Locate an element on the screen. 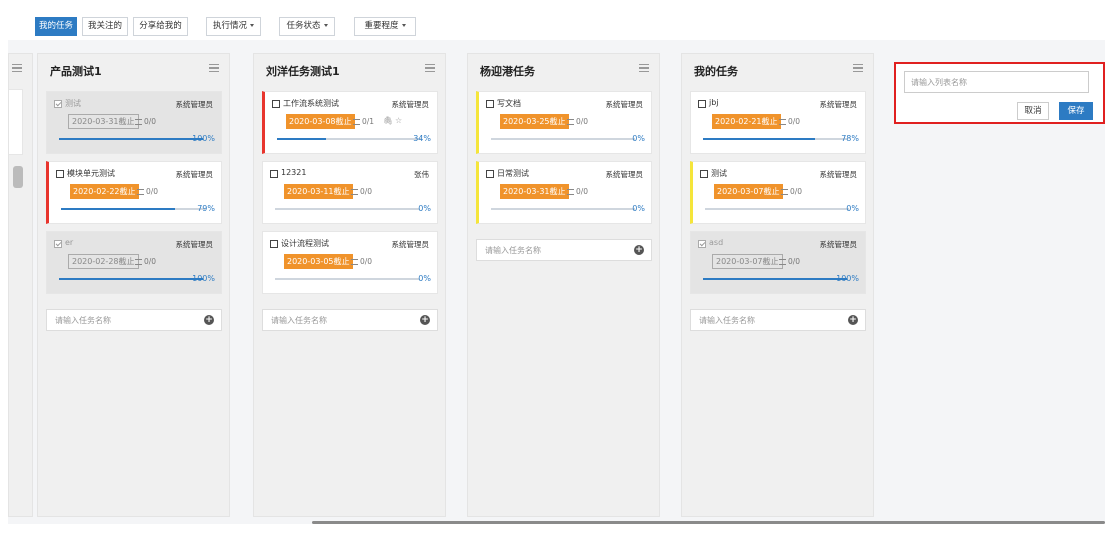 This screenshot has height=536, width=1105. task-card: asd 系统管理员 2020-03-07截止 0/0 100% is located at coordinates (778, 262).